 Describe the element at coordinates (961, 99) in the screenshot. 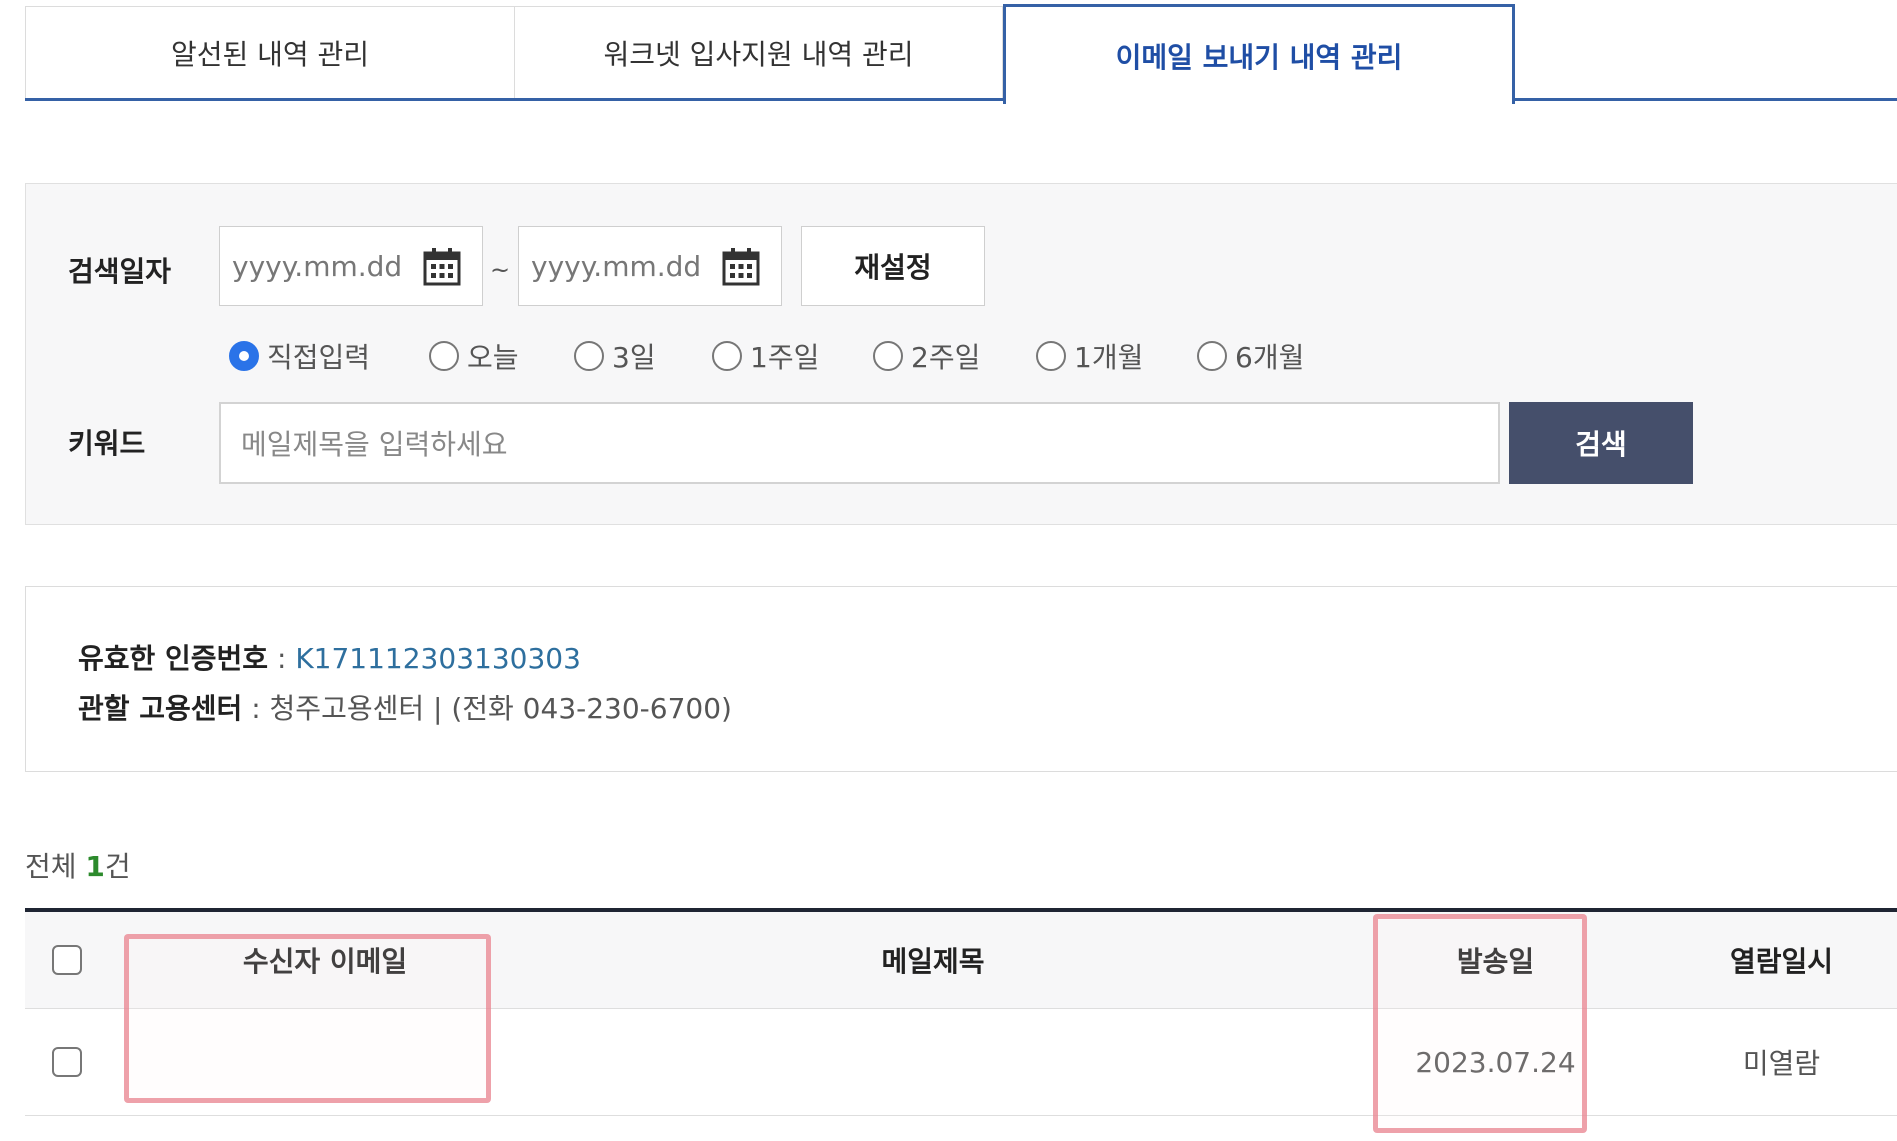

I see `tab-baseline` at that location.